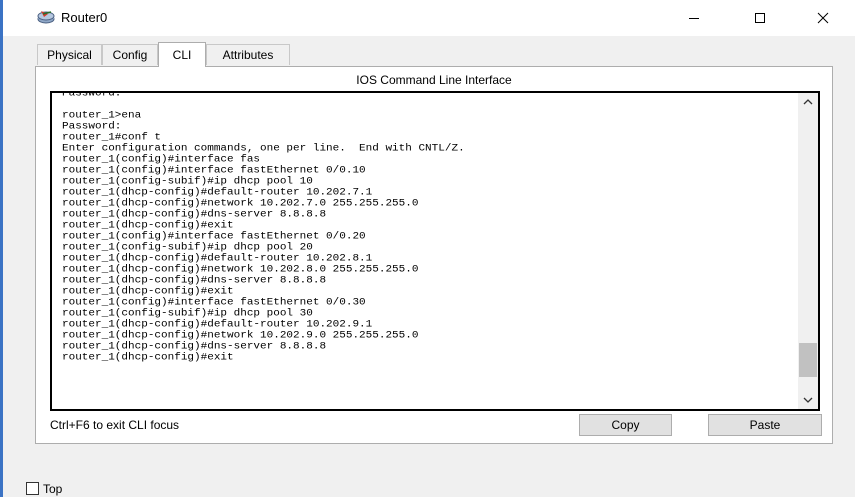 This screenshot has width=855, height=497. I want to click on terminal-line: router_1(config)#interface fas, so click(161, 160).